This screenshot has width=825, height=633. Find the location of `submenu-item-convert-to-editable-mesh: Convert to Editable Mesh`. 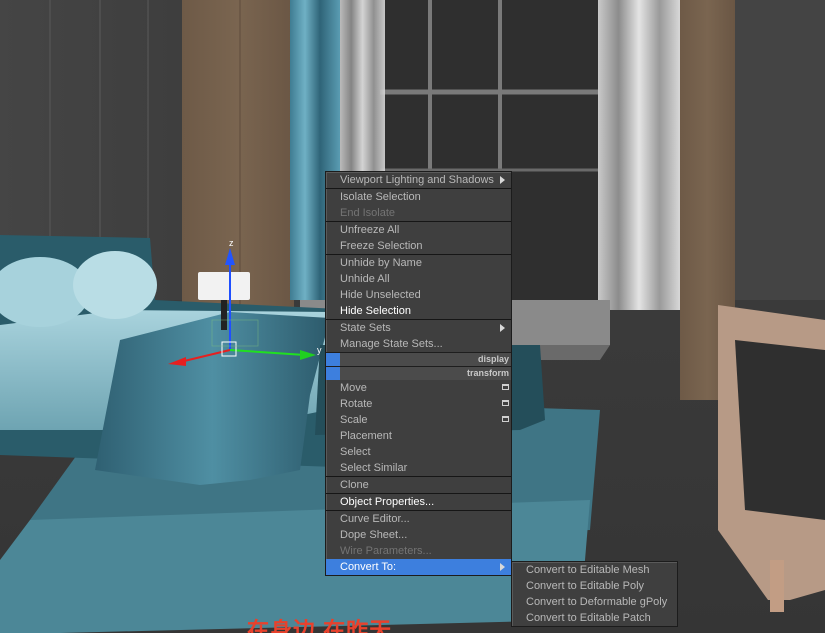

submenu-item-convert-to-editable-mesh: Convert to Editable Mesh is located at coordinates (594, 570).